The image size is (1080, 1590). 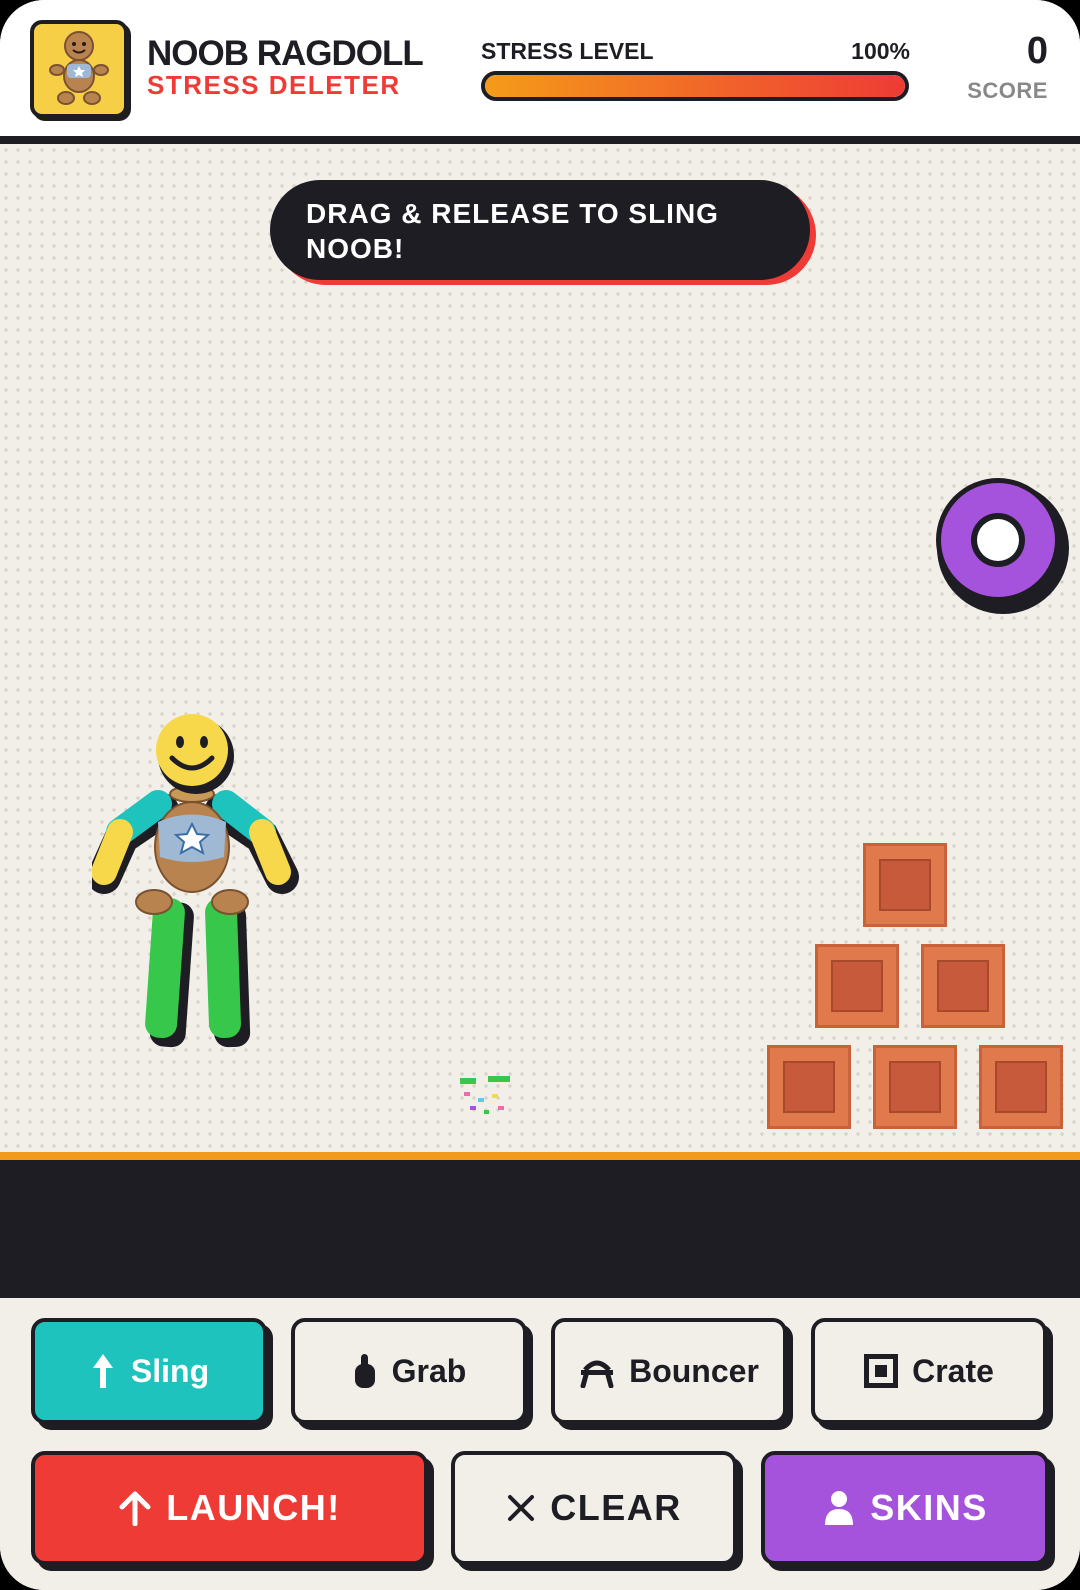 I want to click on ragdoll-logo-icon, so click(x=79, y=68).